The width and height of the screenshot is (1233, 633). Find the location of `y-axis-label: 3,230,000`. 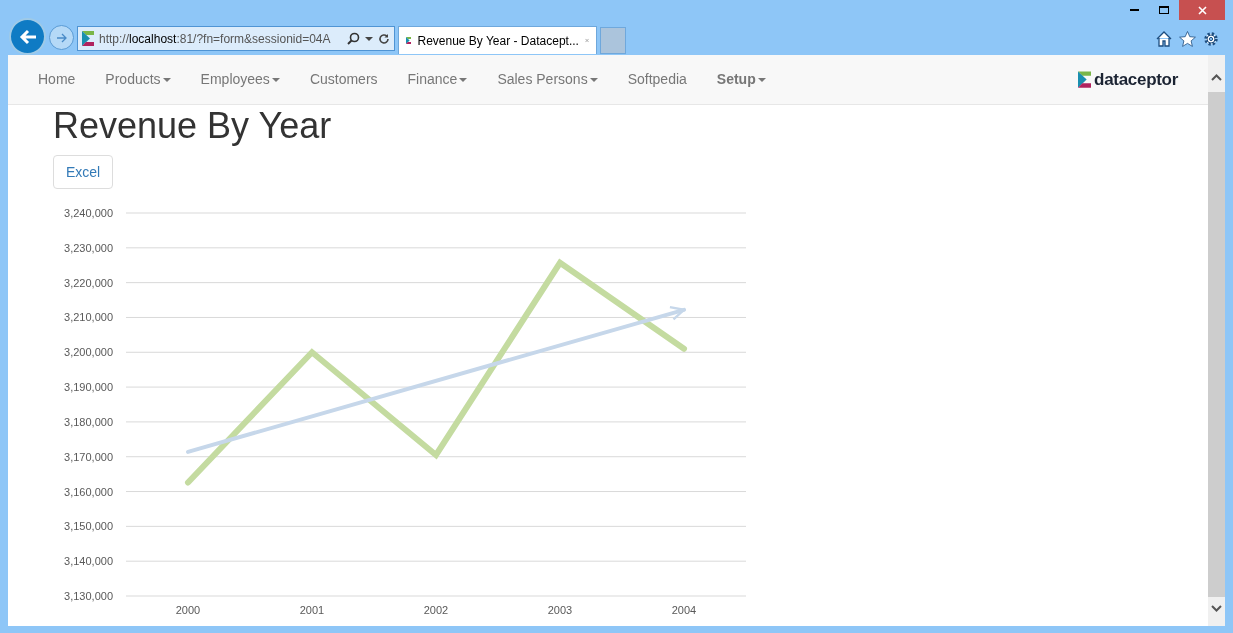

y-axis-label: 3,230,000 is located at coordinates (88, 247).